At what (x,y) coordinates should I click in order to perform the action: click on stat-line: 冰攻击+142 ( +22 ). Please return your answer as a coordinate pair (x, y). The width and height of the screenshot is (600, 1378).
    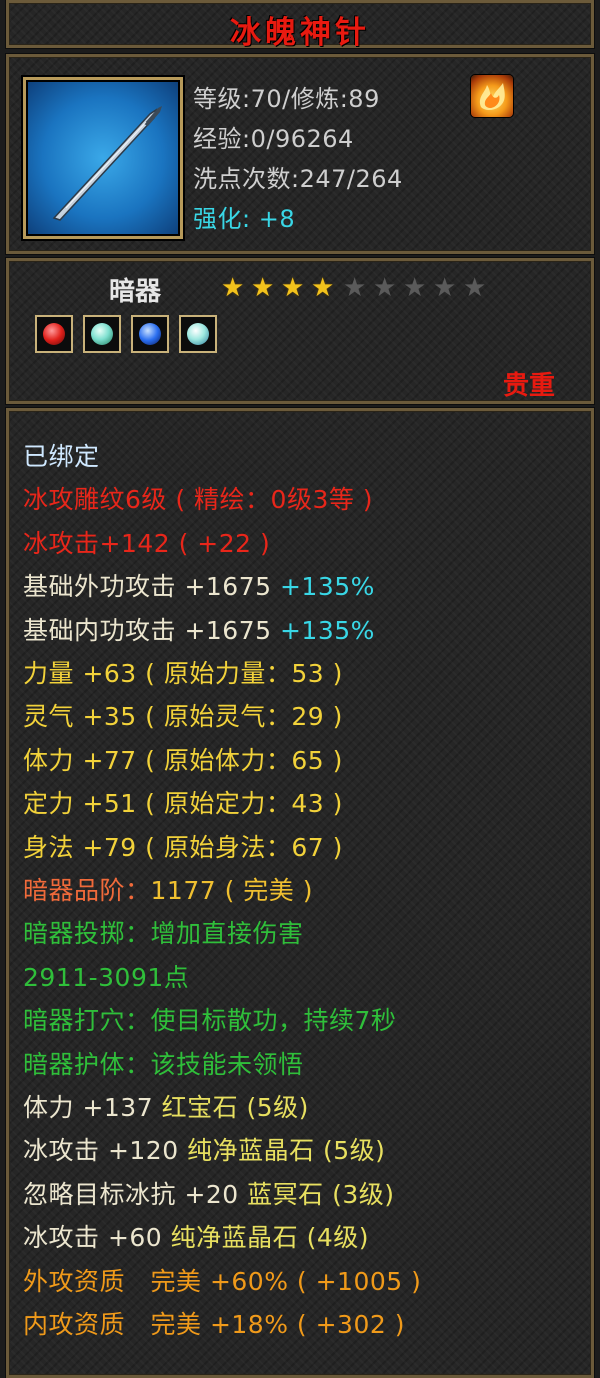
    Looking at the image, I should click on (146, 542).